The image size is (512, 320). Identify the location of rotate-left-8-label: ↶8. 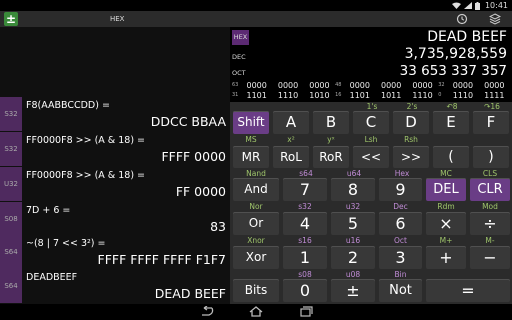
(452, 106).